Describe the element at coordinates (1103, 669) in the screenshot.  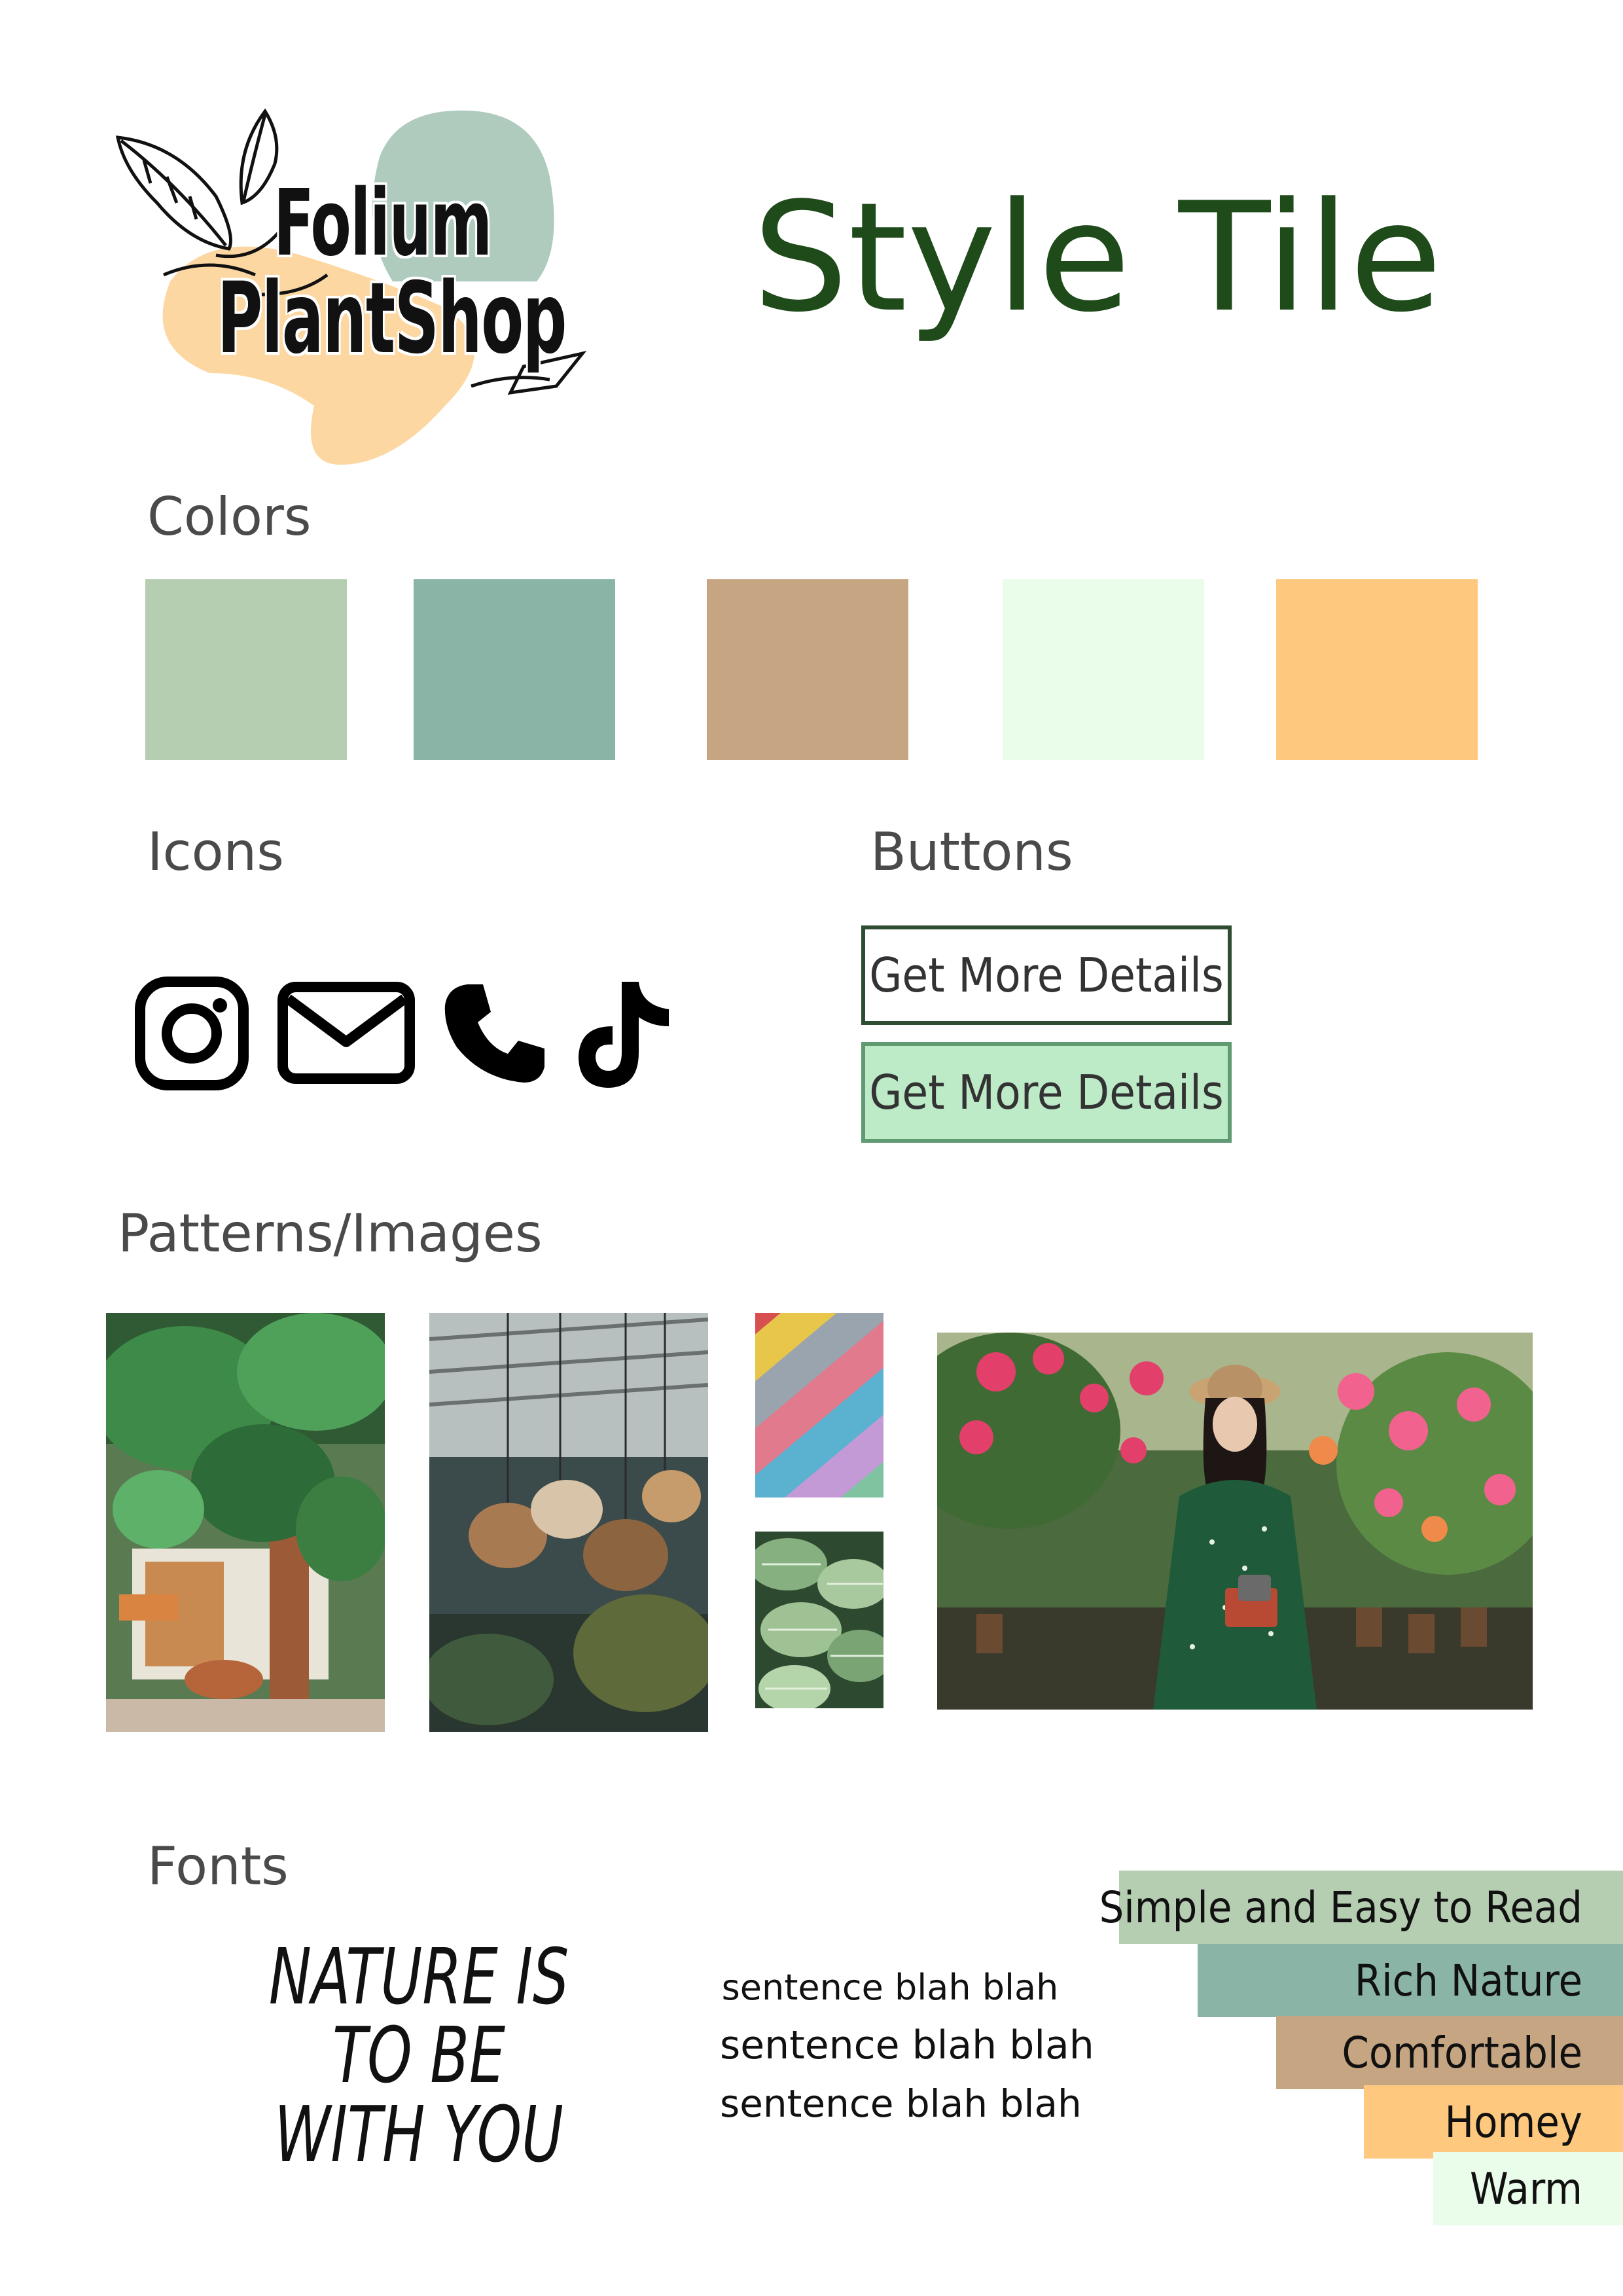
I see `color-swatch-mint` at that location.